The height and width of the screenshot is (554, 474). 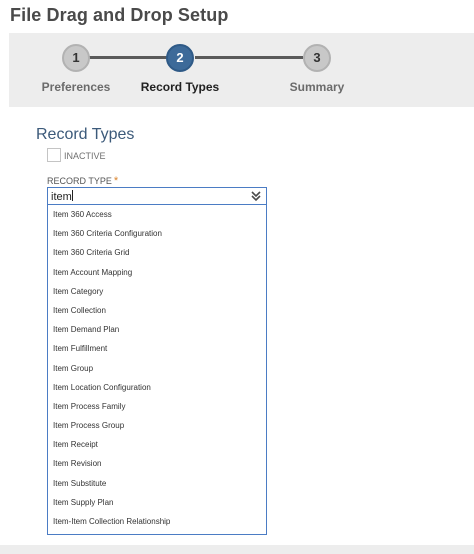 I want to click on dropdown-option: Item 360 Access, so click(x=157, y=214).